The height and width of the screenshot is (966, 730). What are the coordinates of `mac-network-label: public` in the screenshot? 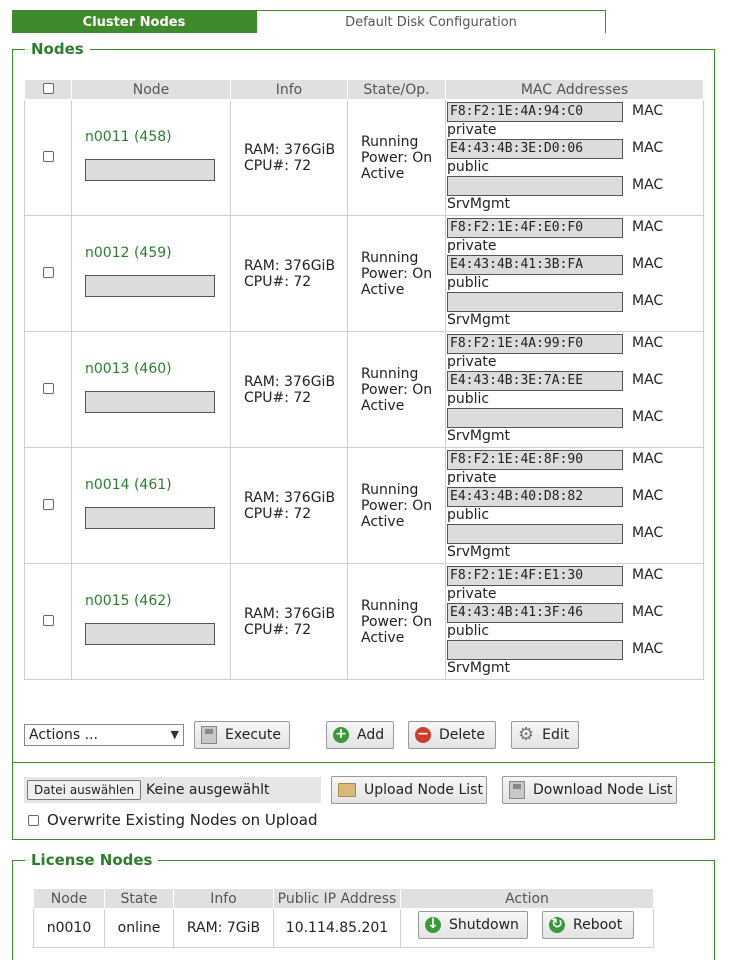 It's located at (468, 515).